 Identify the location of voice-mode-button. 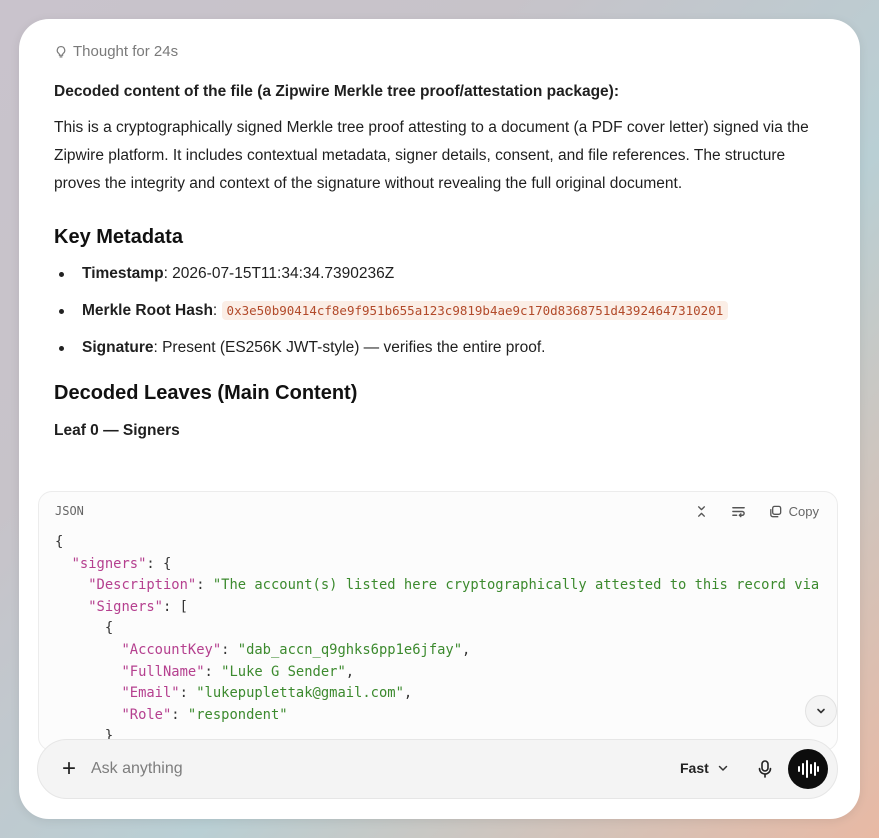
(808, 769).